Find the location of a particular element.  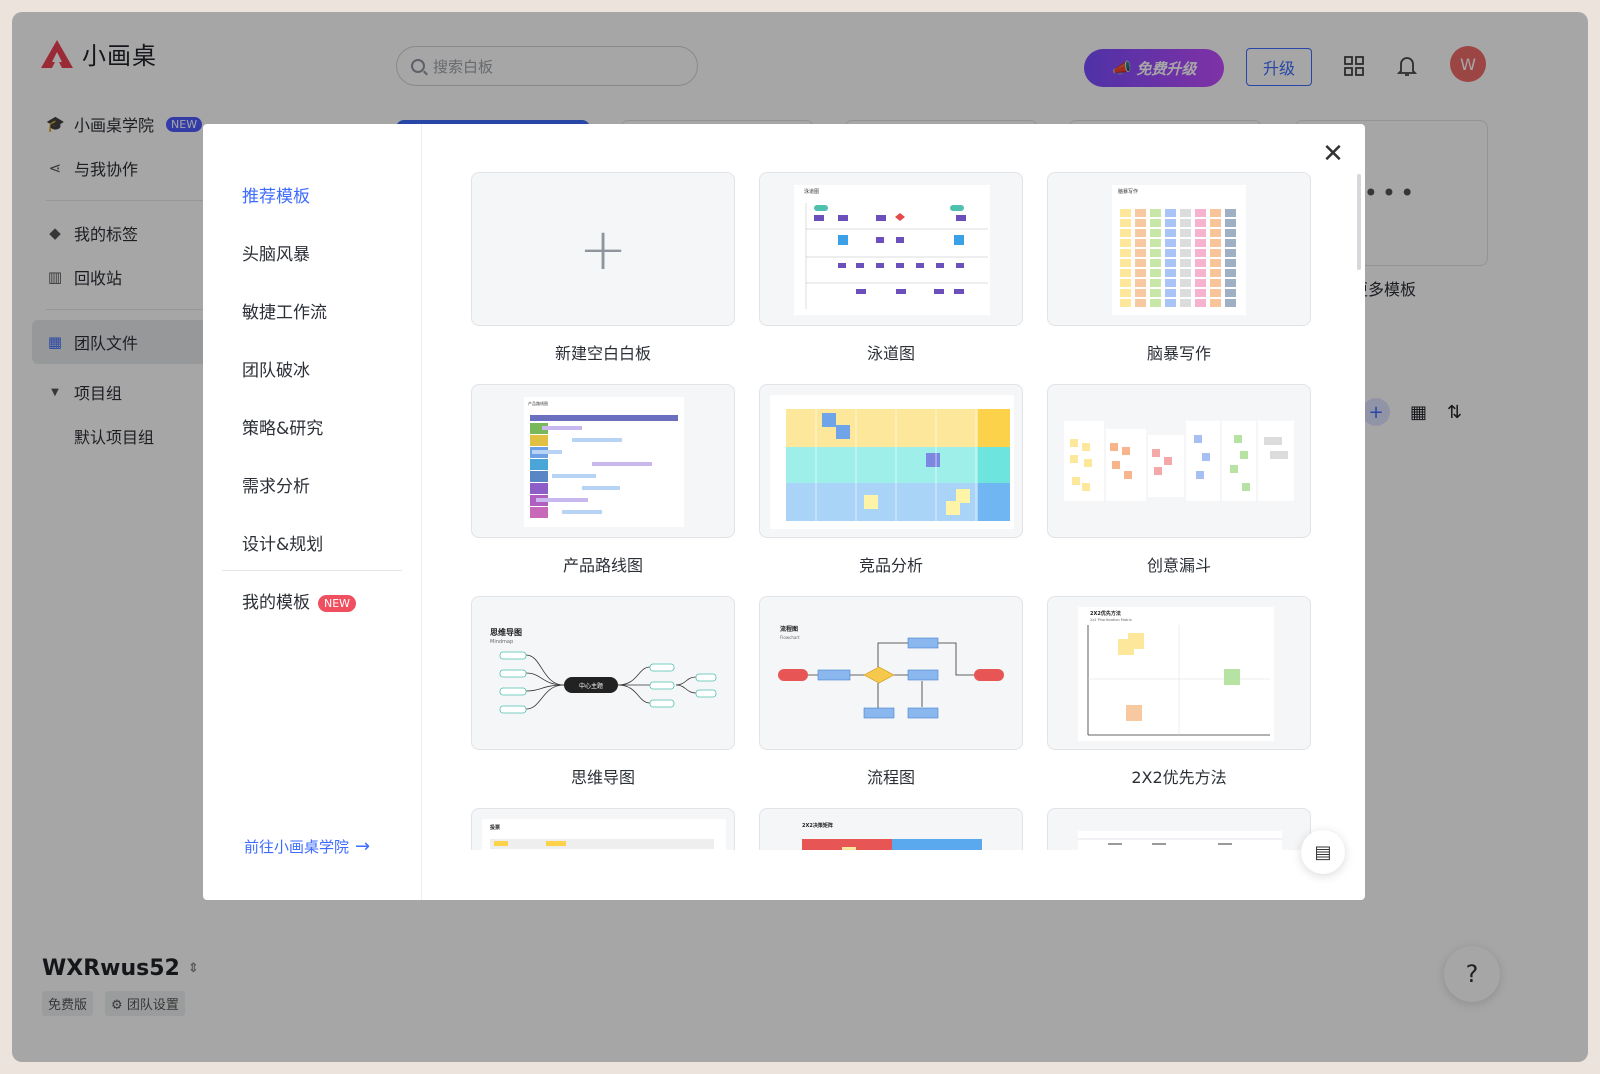

category-recommended: 推荐模板 is located at coordinates (276, 194).